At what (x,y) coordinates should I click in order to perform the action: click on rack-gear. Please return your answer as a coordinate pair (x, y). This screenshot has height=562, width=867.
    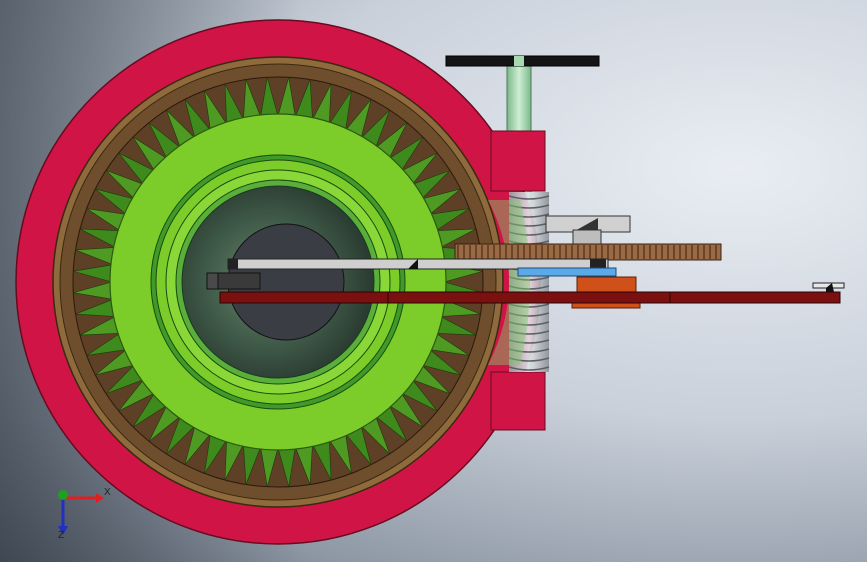
    Looking at the image, I should click on (588, 252).